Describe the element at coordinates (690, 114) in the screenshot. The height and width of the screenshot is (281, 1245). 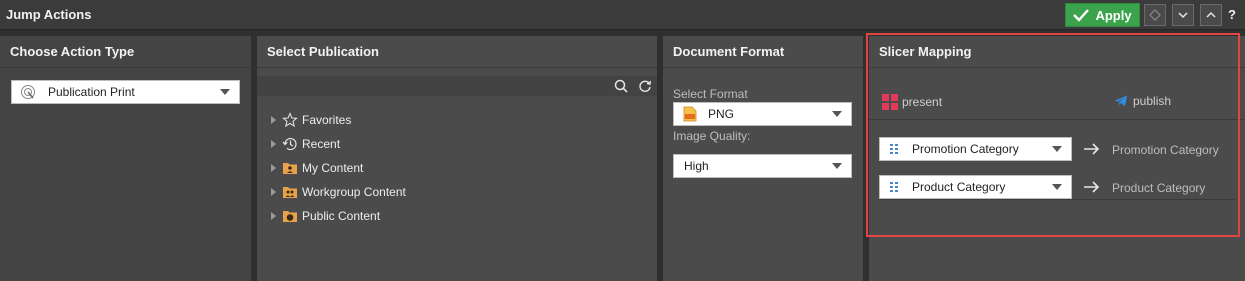
I see `png-file-icon` at that location.